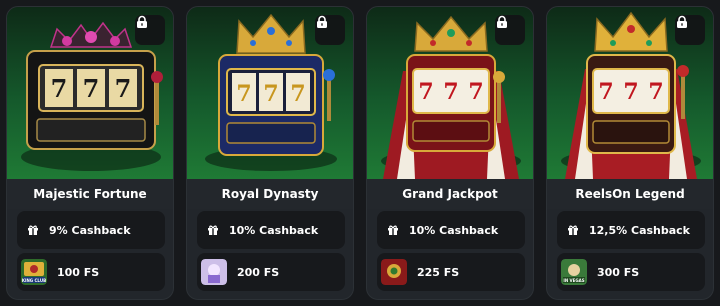  Describe the element at coordinates (258, 272) in the screenshot. I see `freespins-text: 200 FS` at that location.